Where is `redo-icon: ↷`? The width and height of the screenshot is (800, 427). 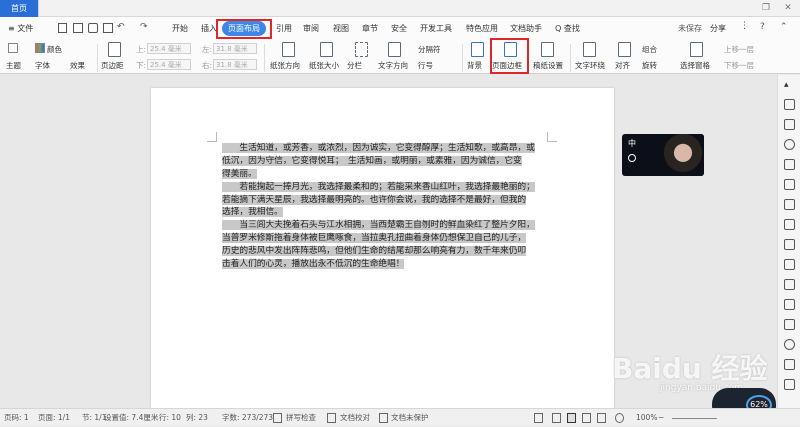 redo-icon: ↷ is located at coordinates (144, 27).